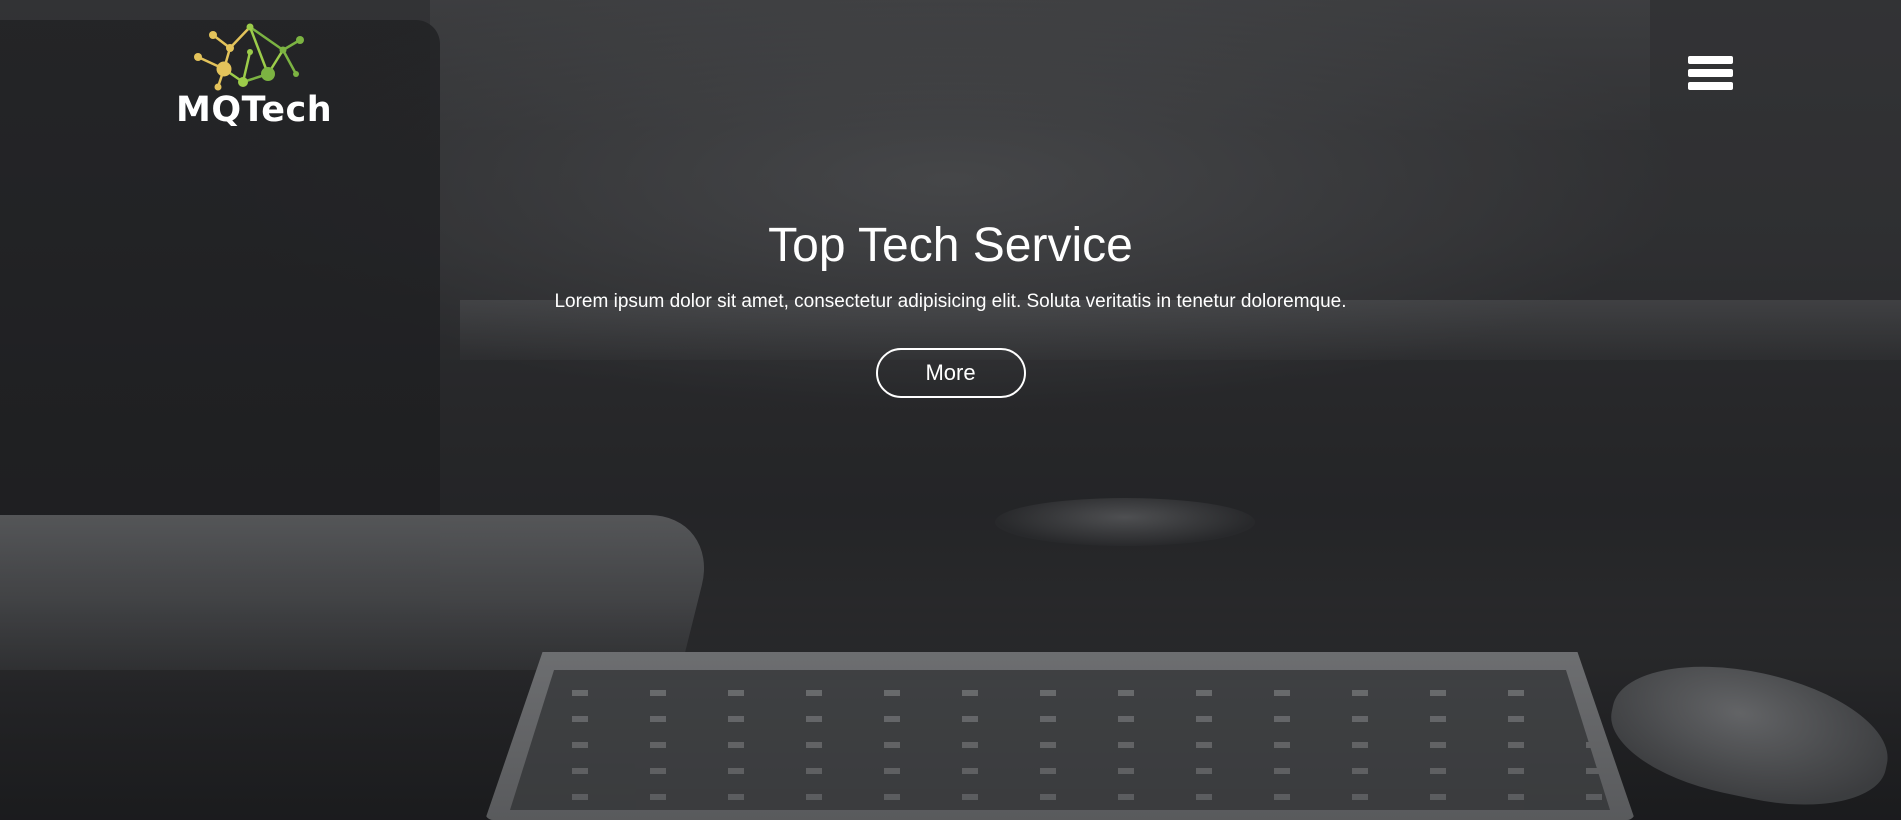 This screenshot has width=1901, height=820. Describe the element at coordinates (1710, 60) in the screenshot. I see `menu-bar-top` at that location.